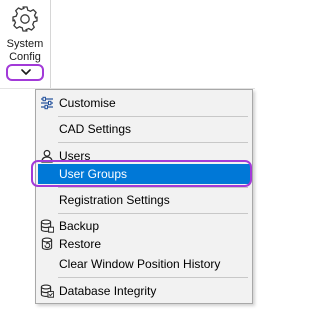 This screenshot has width=320, height=314. I want to click on menu-item-restore: Restore, so click(144, 244).